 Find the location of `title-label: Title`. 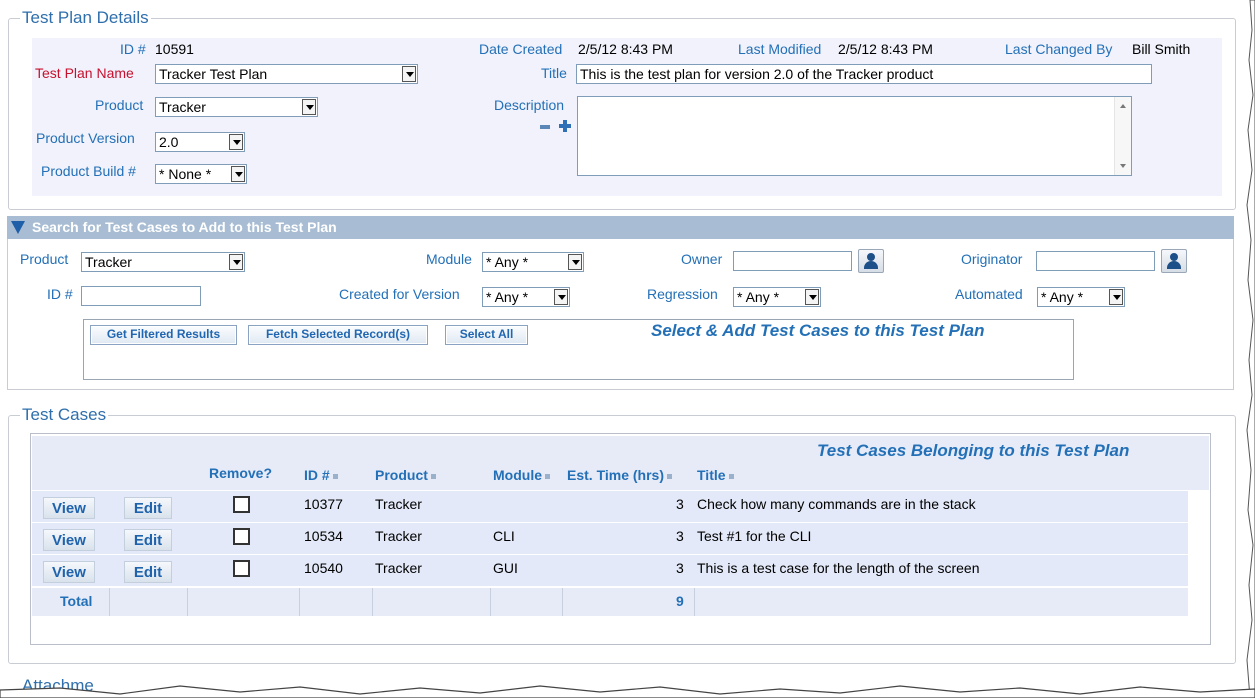

title-label: Title is located at coordinates (554, 73).